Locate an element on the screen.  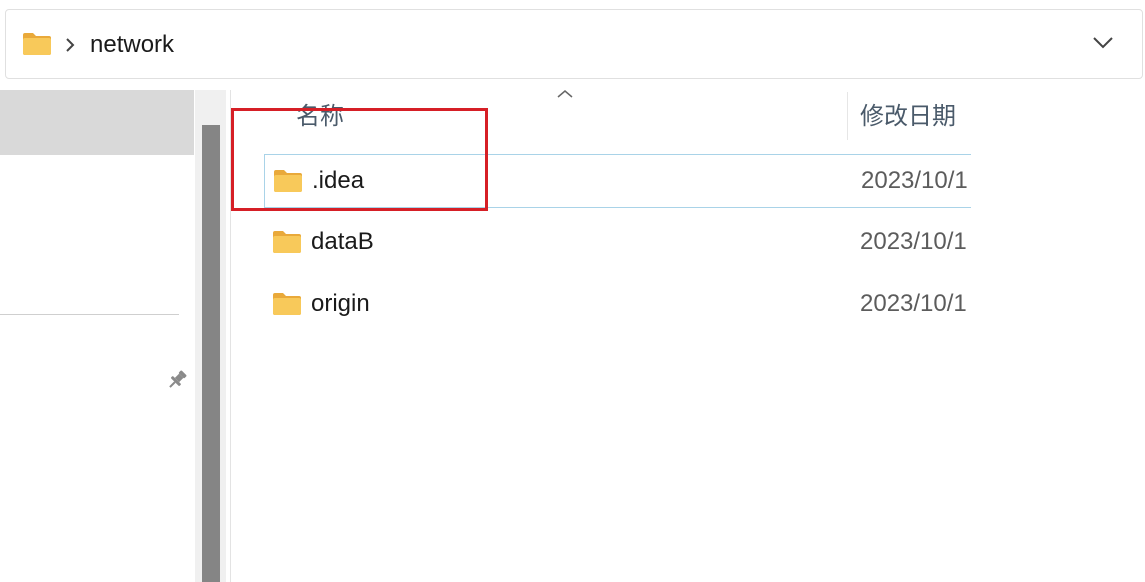
nav-scrollbar-thumb is located at coordinates (211, 353).